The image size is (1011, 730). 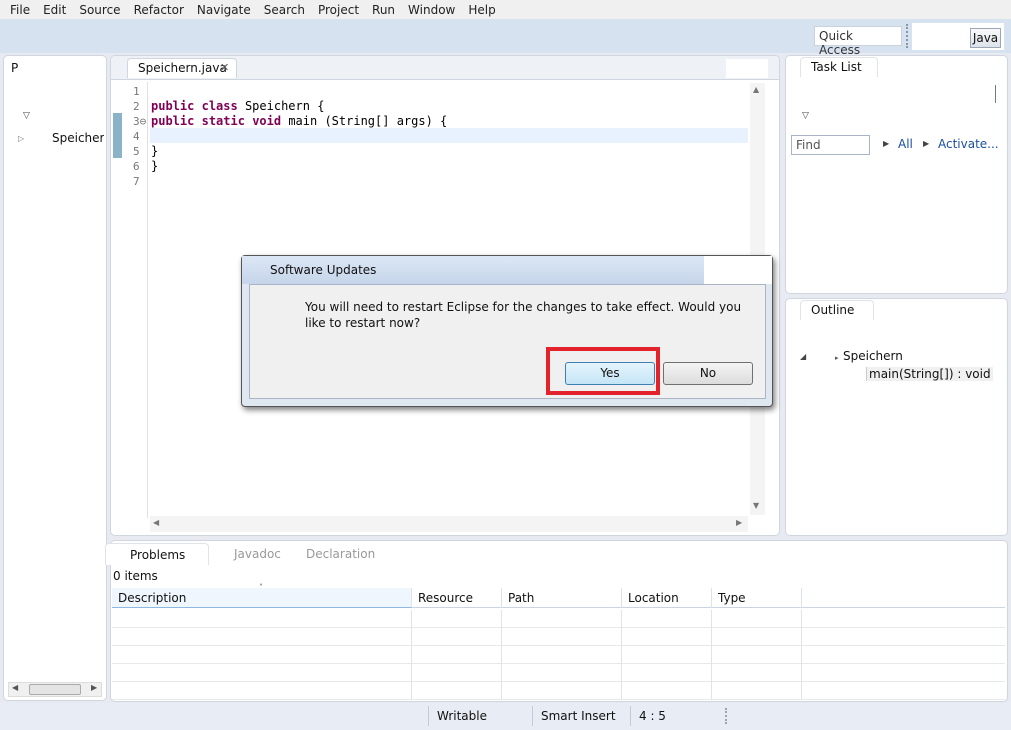 What do you see at coordinates (261, 587) in the screenshot?
I see `sort-ascending-icon: ˄` at bounding box center [261, 587].